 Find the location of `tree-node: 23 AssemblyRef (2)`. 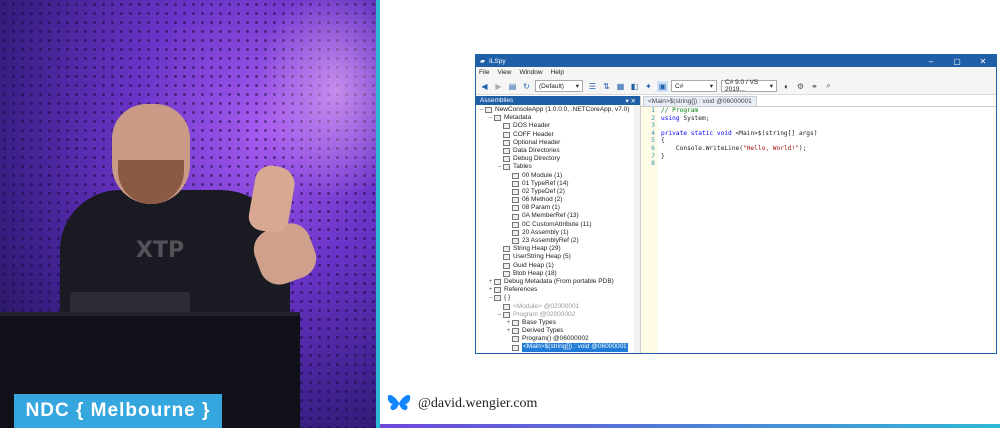

tree-node: 23 AssemblyRef (2) is located at coordinates (558, 241).